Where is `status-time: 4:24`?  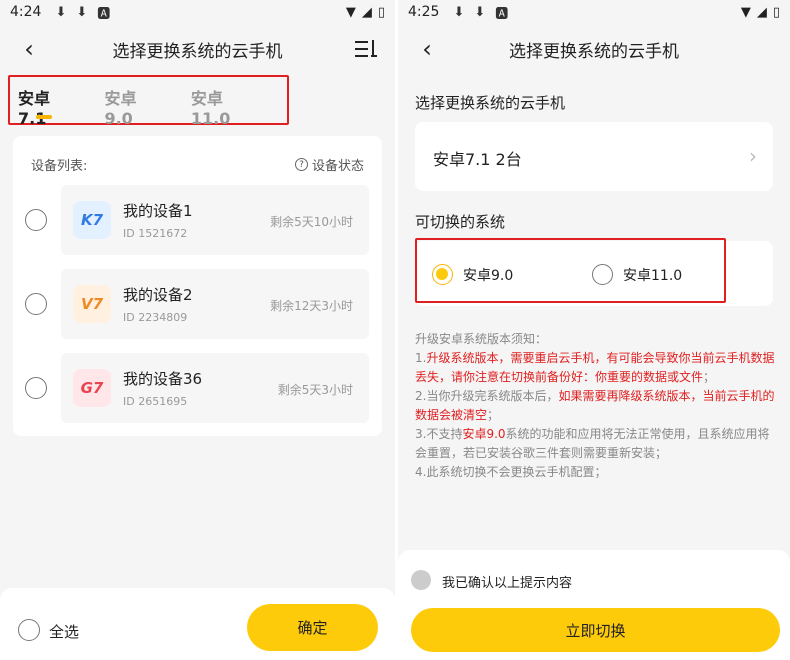
status-time: 4:24 is located at coordinates (26, 12).